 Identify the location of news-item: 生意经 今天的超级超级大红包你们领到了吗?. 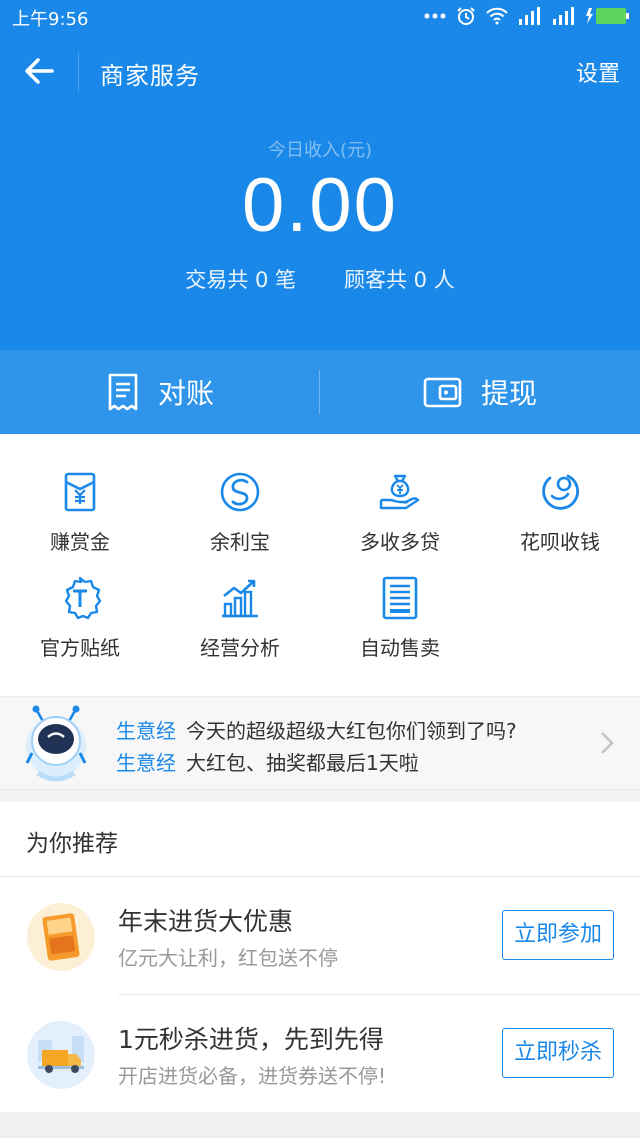
(316, 729).